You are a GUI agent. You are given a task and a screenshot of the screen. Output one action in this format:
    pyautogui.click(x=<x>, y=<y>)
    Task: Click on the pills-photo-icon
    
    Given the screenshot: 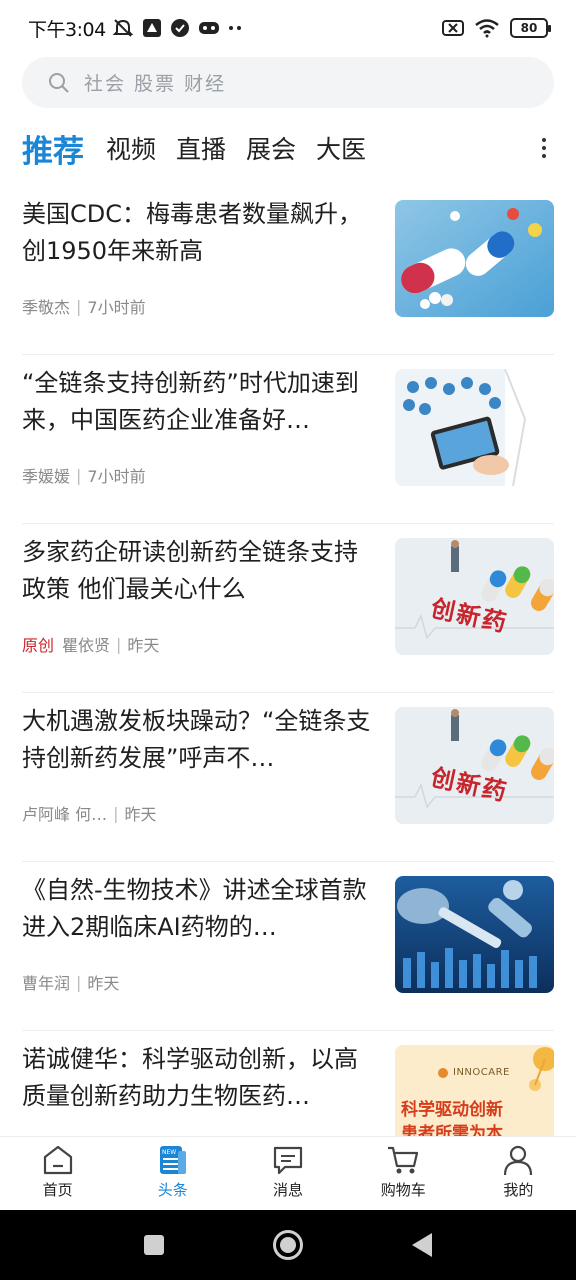 What is the action you would take?
    pyautogui.click(x=474, y=258)
    